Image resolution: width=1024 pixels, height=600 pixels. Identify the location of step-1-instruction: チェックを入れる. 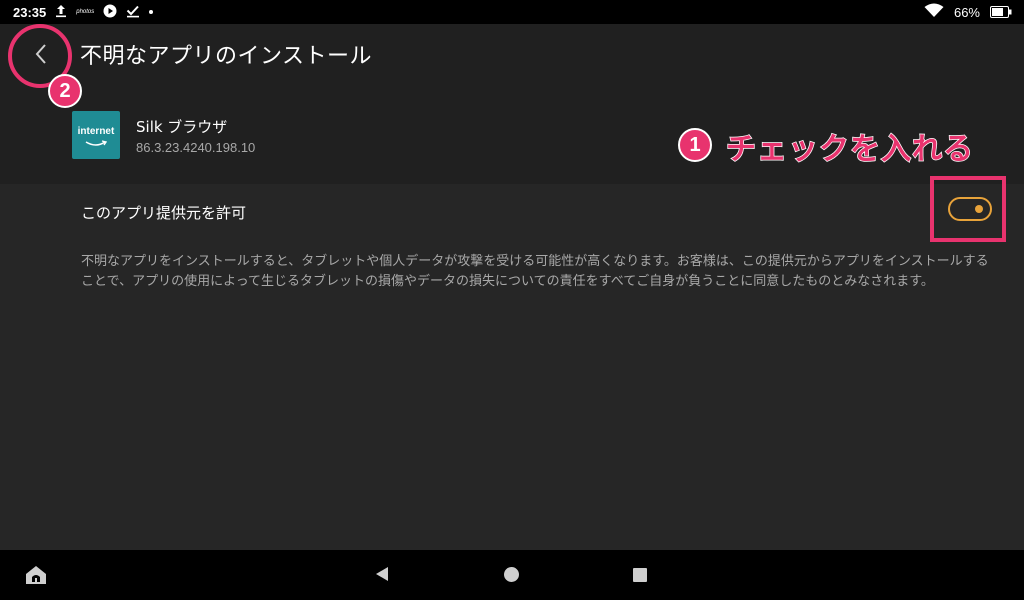
(849, 149).